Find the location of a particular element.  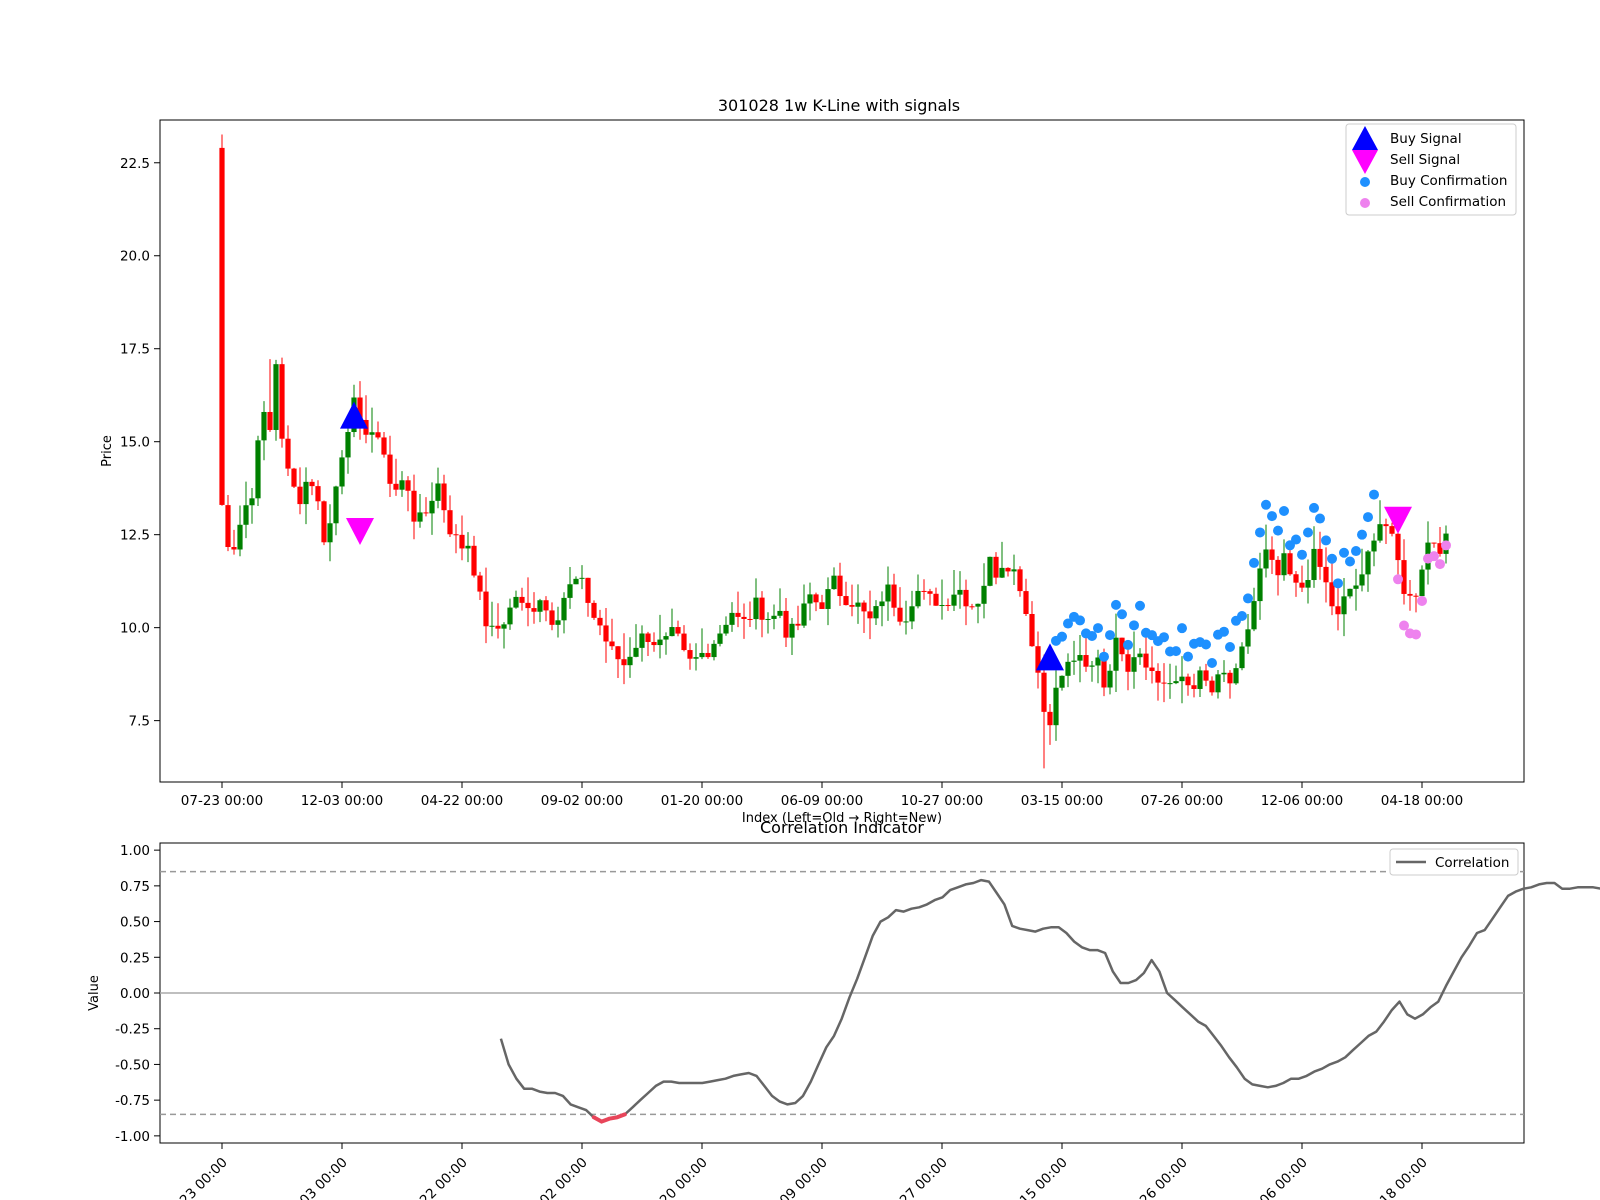

kline-y-tick-label: 22.5 is located at coordinates (135, 164).